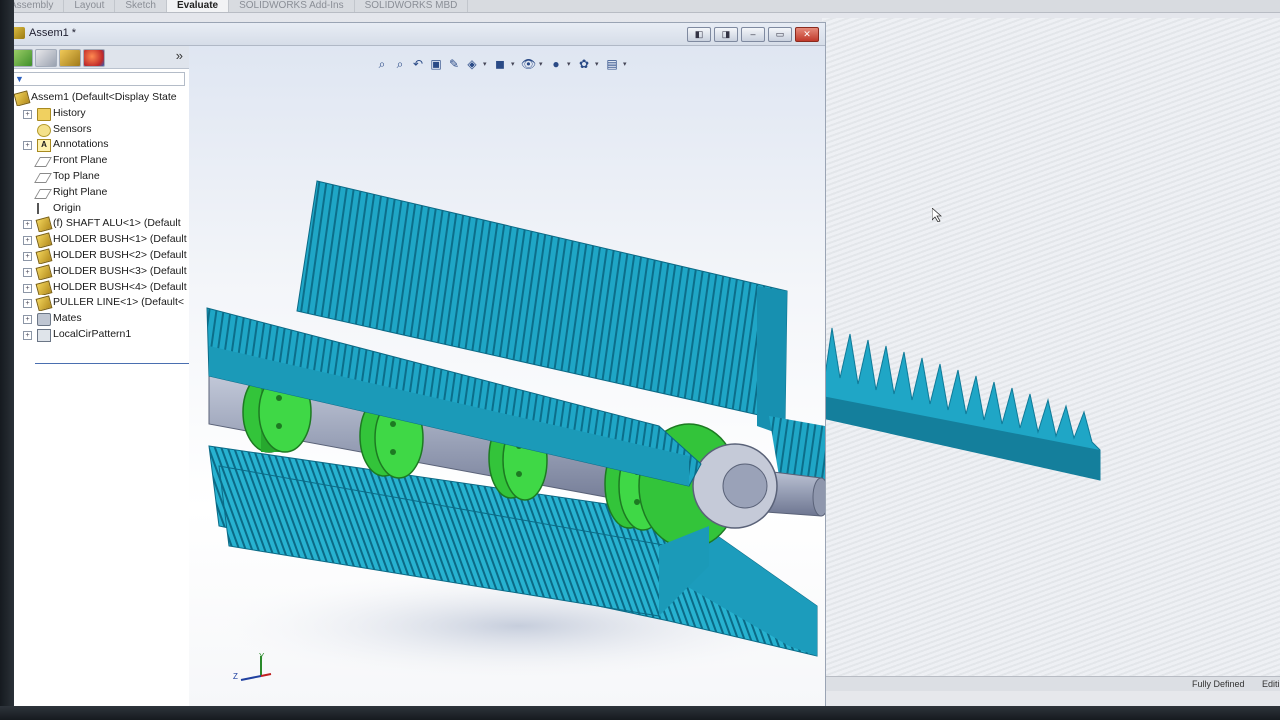 This screenshot has width=1280, height=720. I want to click on tree-item: + Mates, so click(97, 319).